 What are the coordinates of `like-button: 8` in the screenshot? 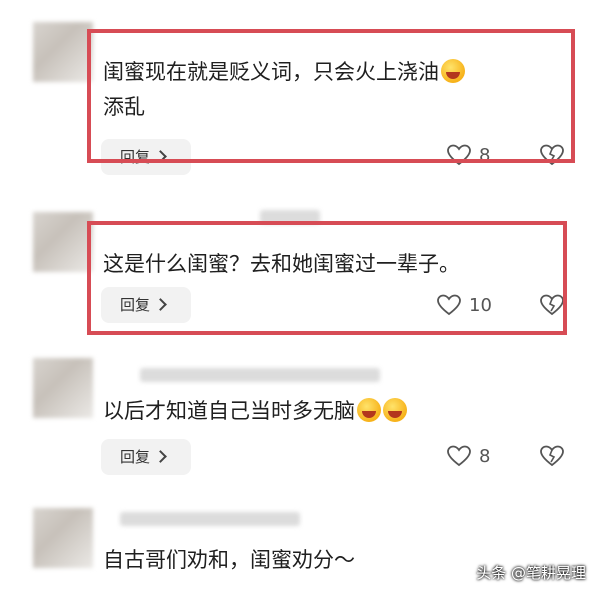 It's located at (468, 456).